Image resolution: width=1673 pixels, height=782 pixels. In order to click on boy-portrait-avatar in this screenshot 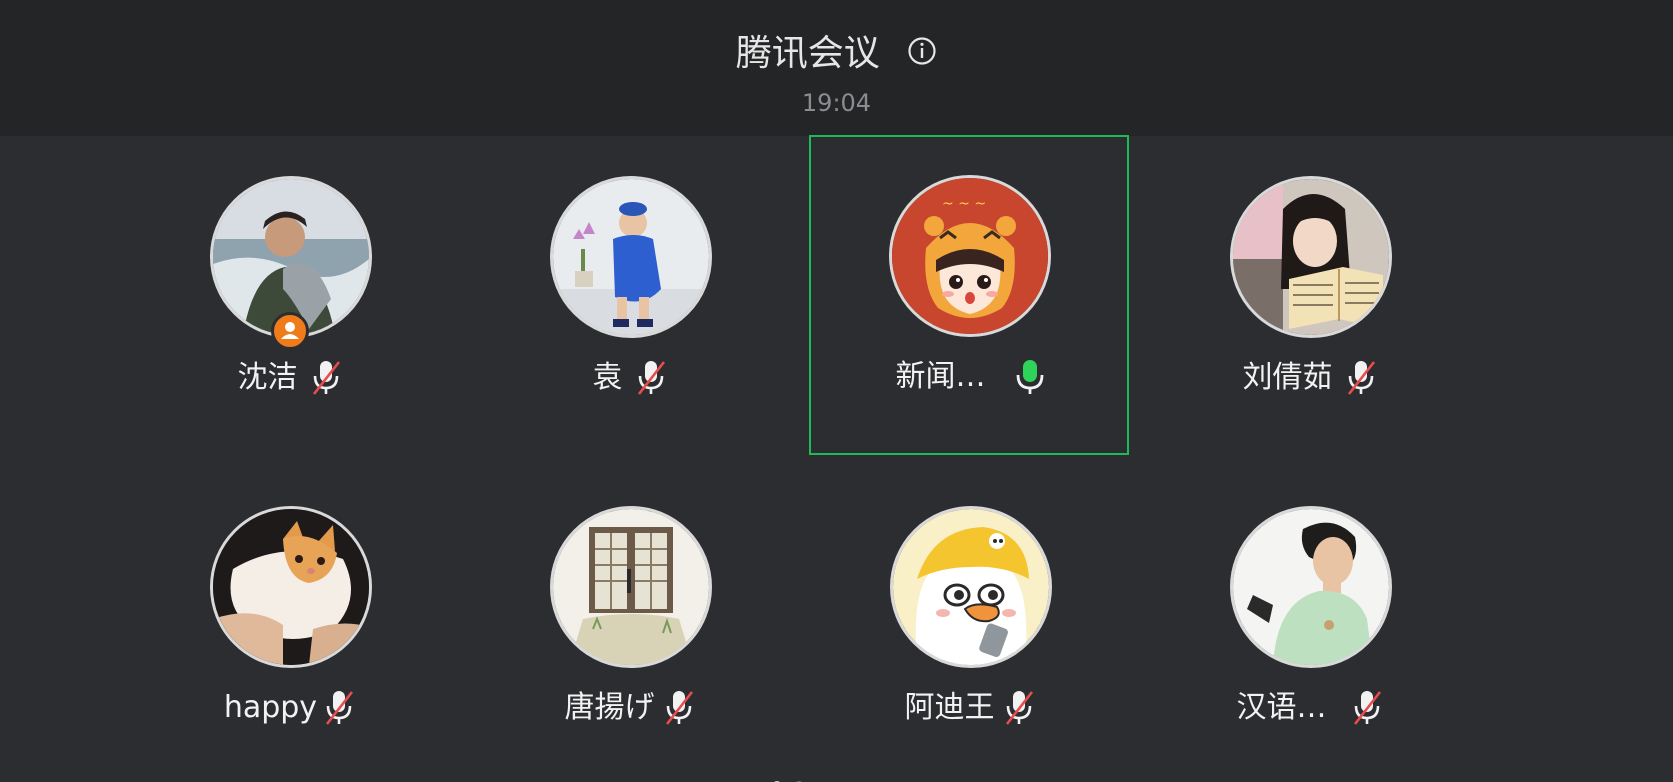, I will do `click(1311, 587)`.